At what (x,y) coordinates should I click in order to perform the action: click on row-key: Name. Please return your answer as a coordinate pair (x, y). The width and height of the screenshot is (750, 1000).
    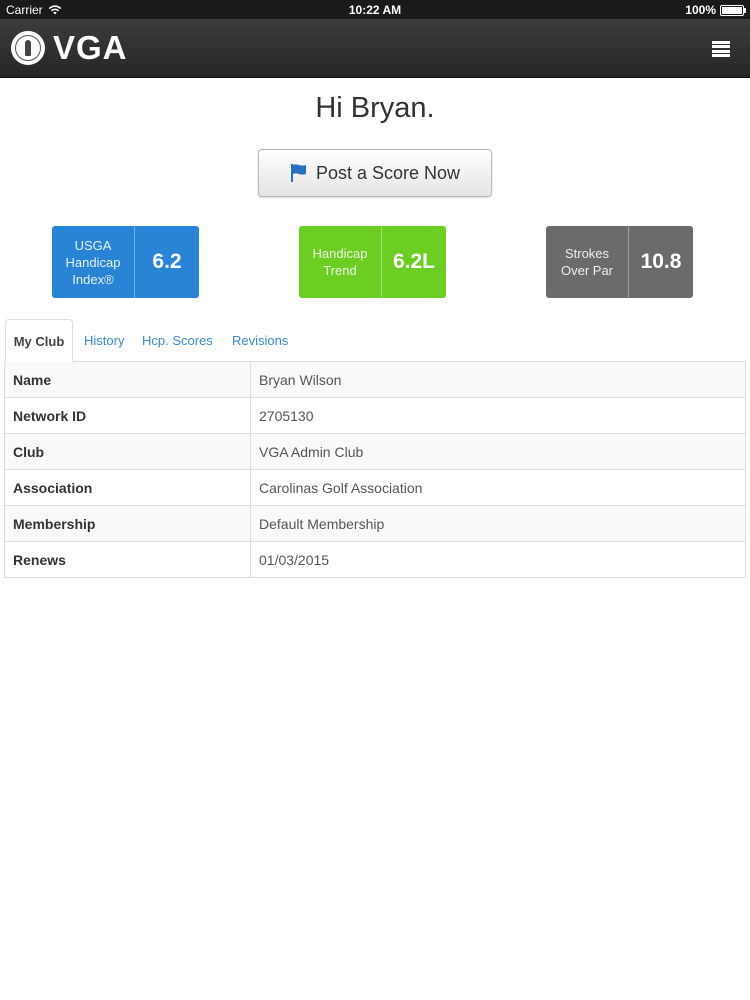
    Looking at the image, I should click on (127, 379).